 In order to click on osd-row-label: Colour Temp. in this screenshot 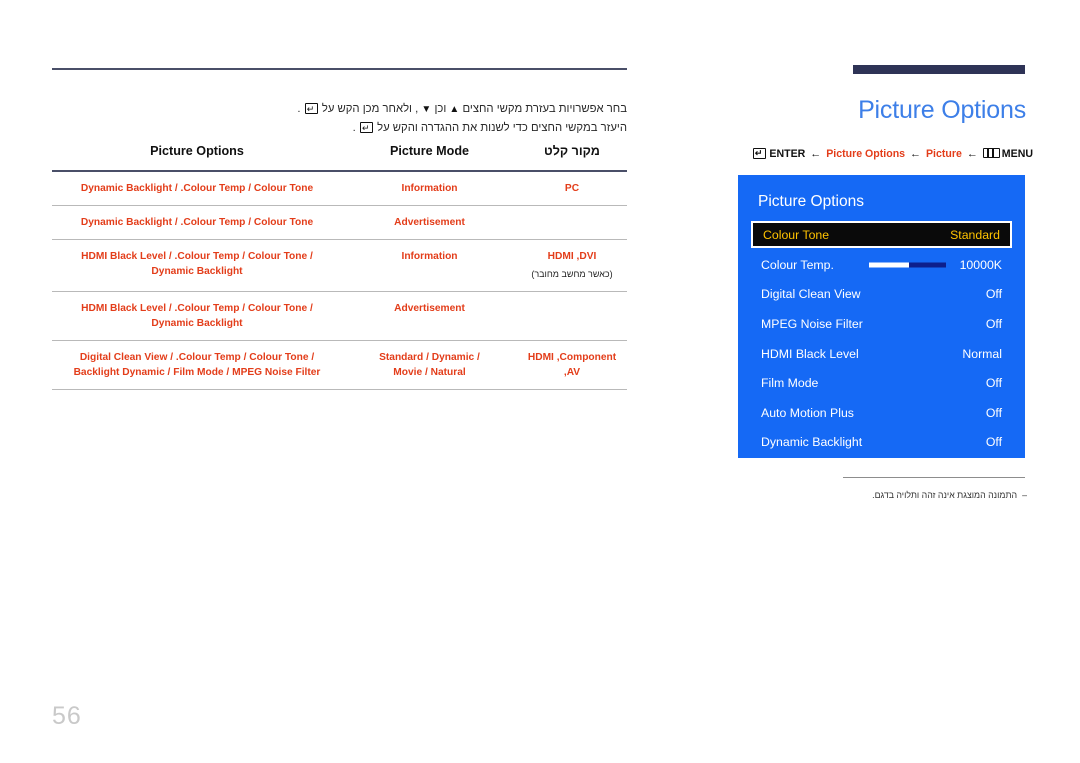, I will do `click(797, 264)`.